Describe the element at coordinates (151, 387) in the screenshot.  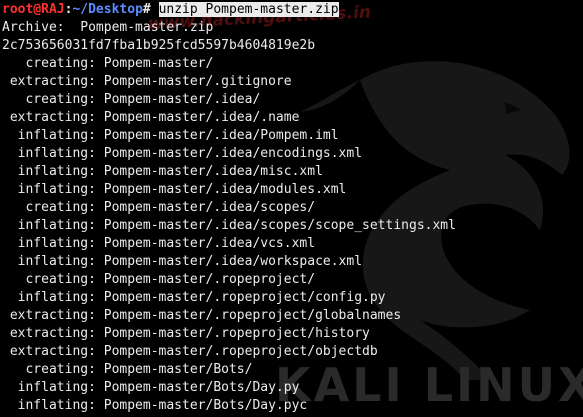
I see `output-line: inflating: Pompem-master/Bots/Day.py` at that location.